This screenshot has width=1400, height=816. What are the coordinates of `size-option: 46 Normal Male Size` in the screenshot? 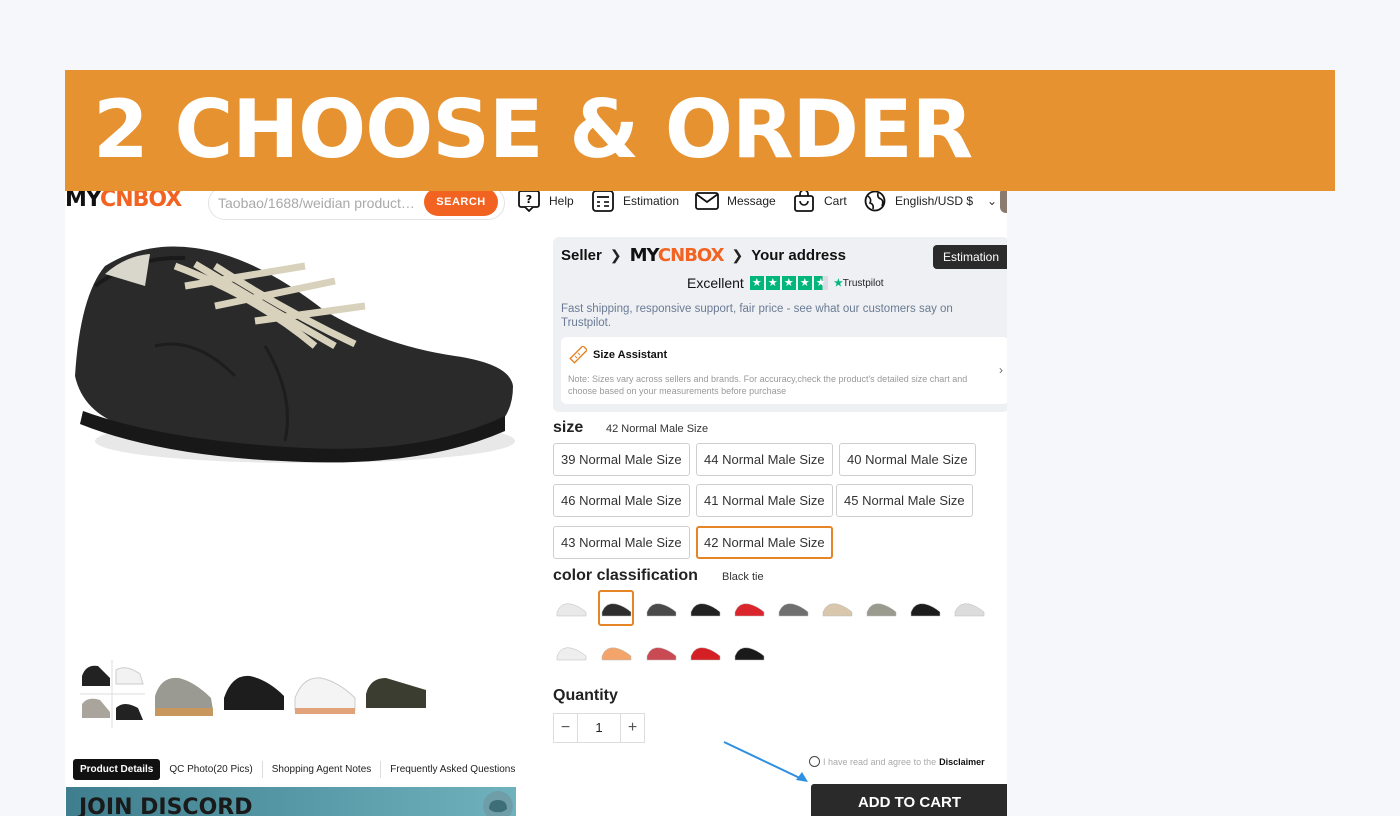 It's located at (621, 500).